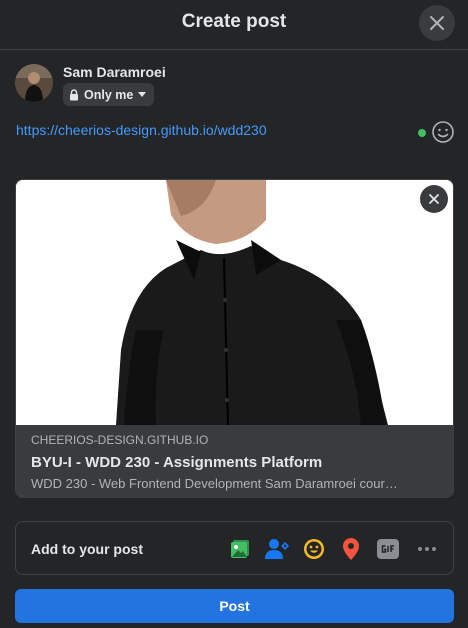 Image resolution: width=468 pixels, height=628 pixels. I want to click on photo-video-button, so click(240, 549).